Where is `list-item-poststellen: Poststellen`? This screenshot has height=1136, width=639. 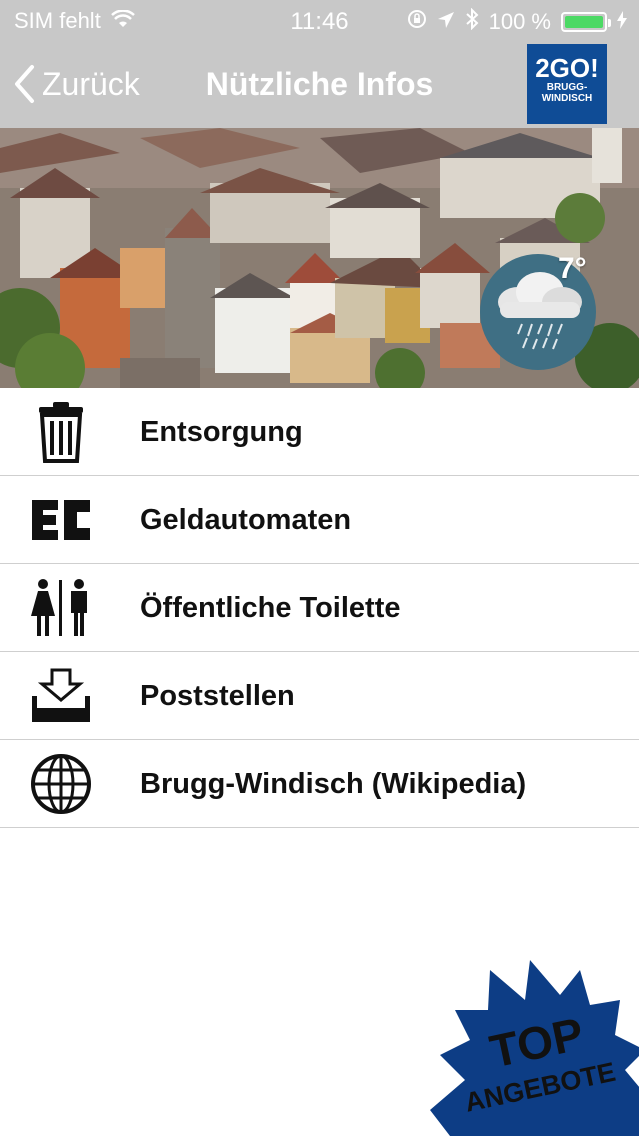
list-item-poststellen: Poststellen is located at coordinates (319, 696).